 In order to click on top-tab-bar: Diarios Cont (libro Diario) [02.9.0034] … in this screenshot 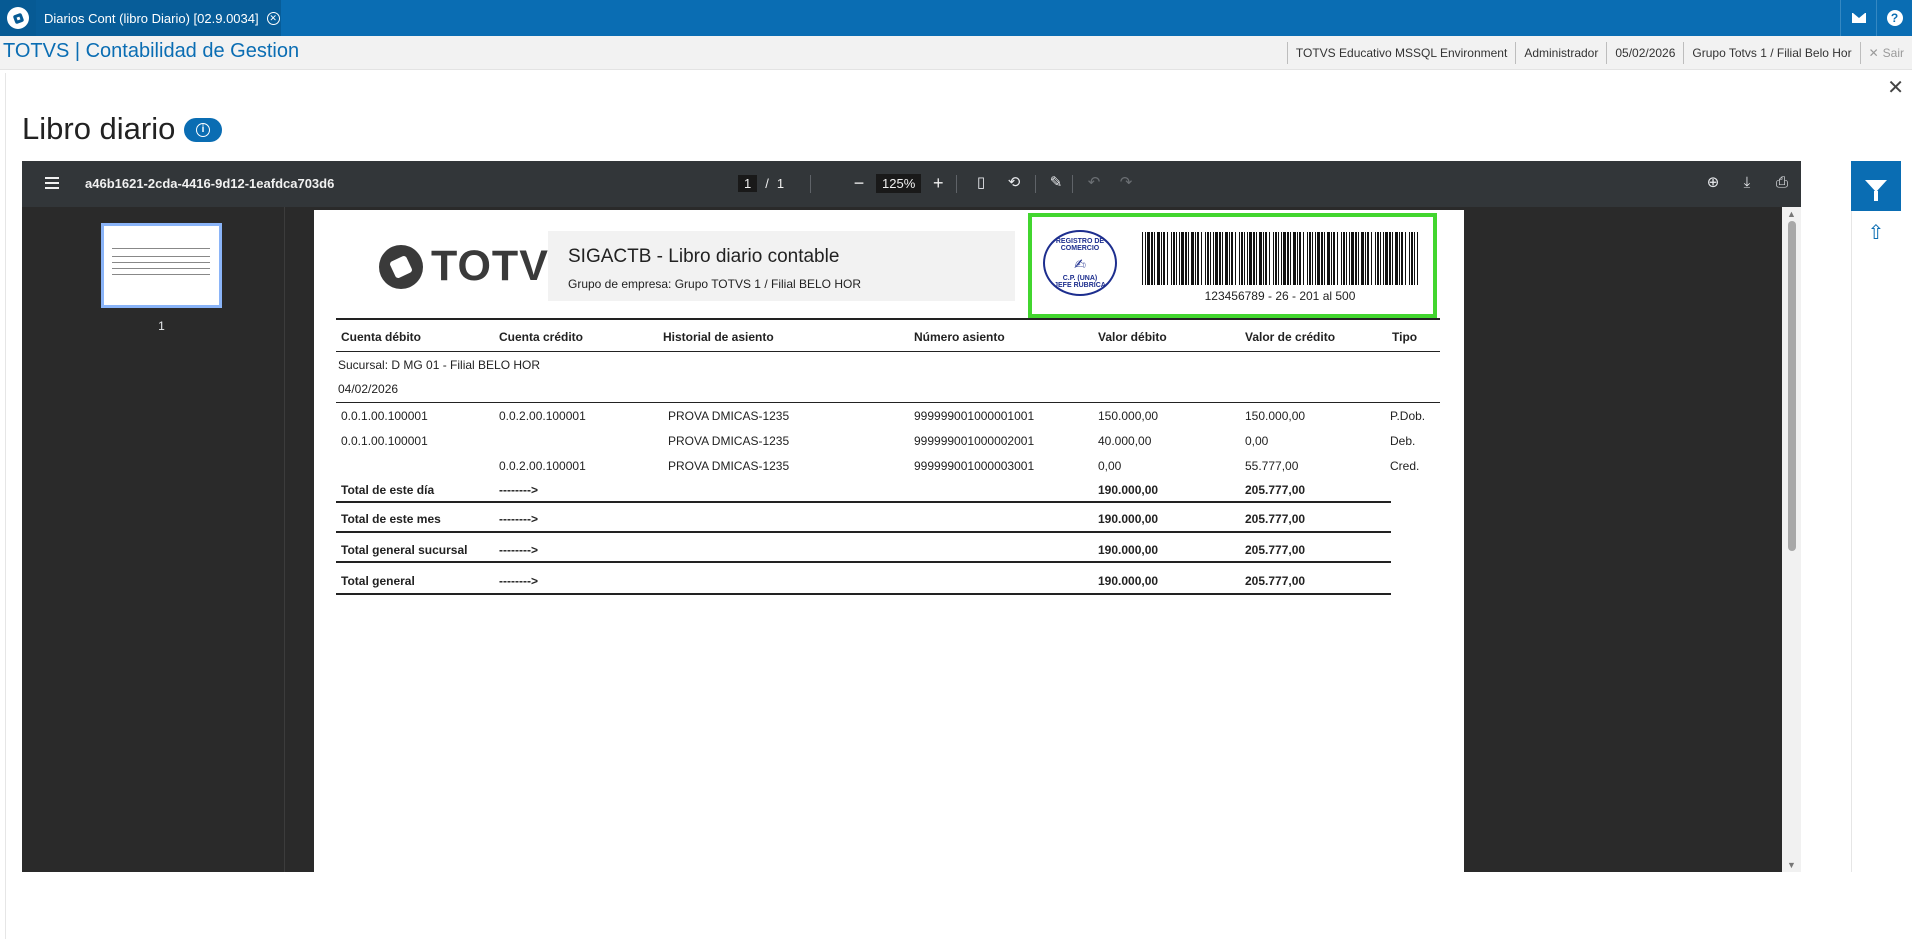, I will do `click(956, 18)`.